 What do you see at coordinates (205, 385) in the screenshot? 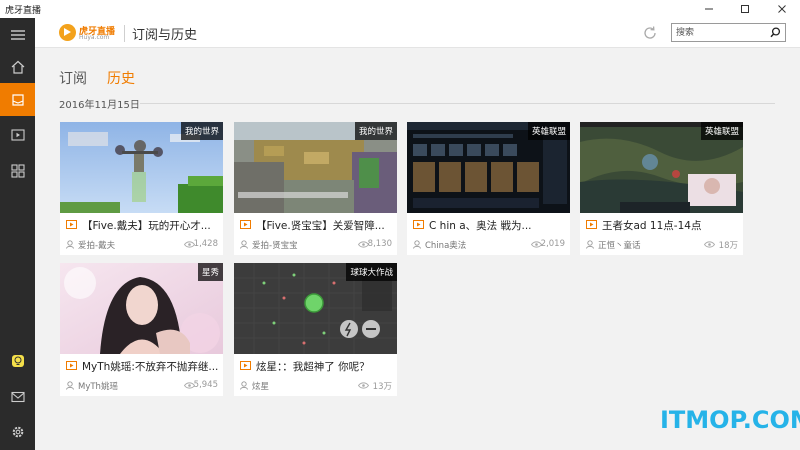
I see `view-count: 5,945` at bounding box center [205, 385].